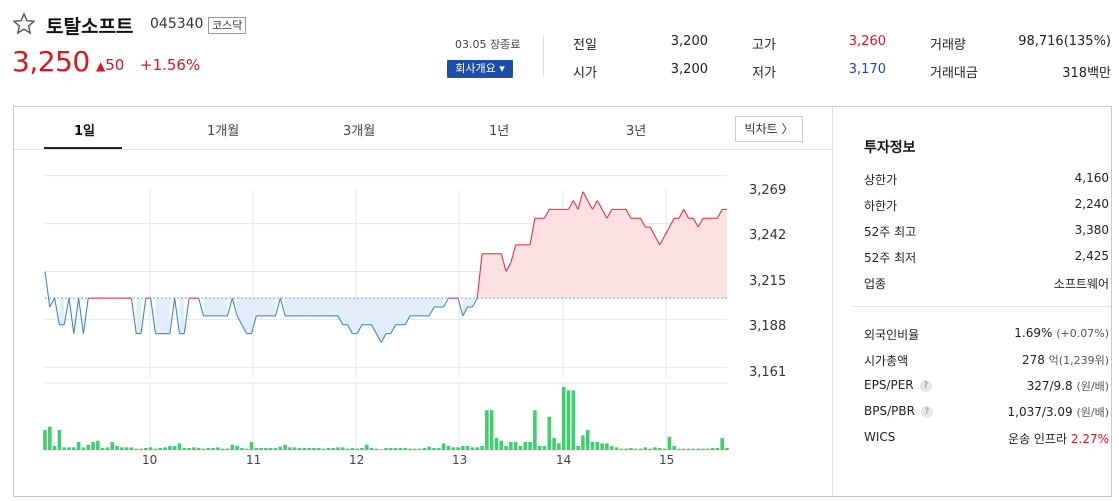 This screenshot has height=501, width=1119. Describe the element at coordinates (881, 206) in the screenshot. I see `info-label: 하한가` at that location.